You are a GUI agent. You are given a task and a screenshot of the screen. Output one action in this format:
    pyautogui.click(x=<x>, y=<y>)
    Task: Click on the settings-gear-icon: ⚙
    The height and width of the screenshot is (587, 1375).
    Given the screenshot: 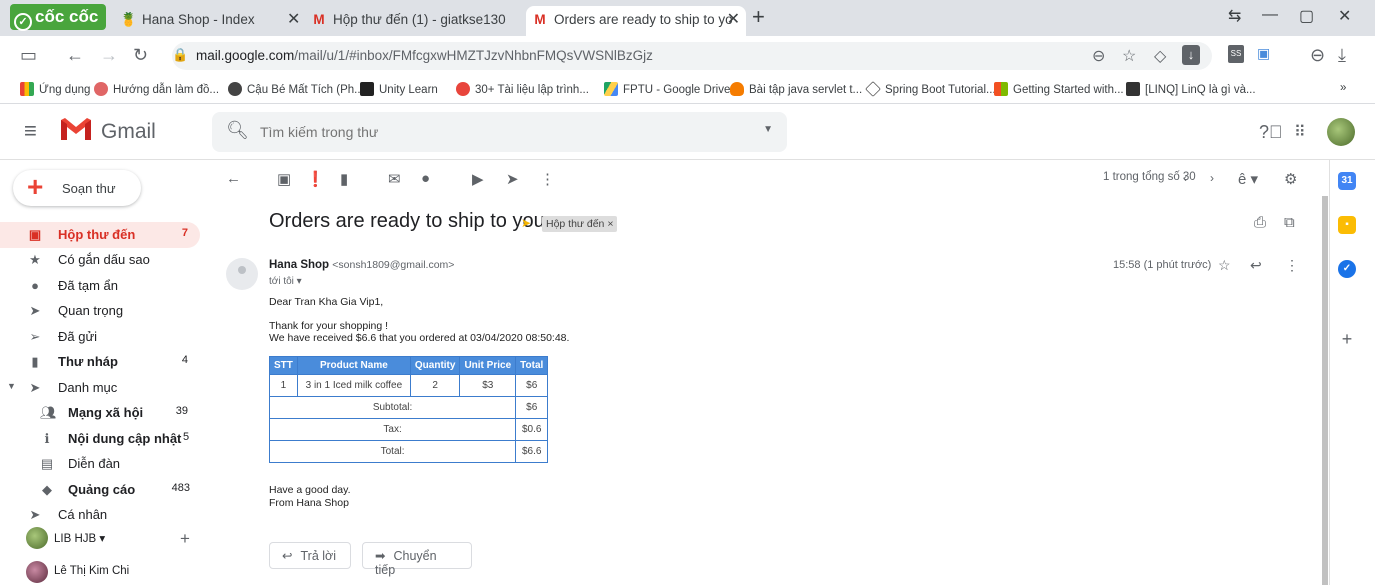 What is the action you would take?
    pyautogui.click(x=1290, y=179)
    